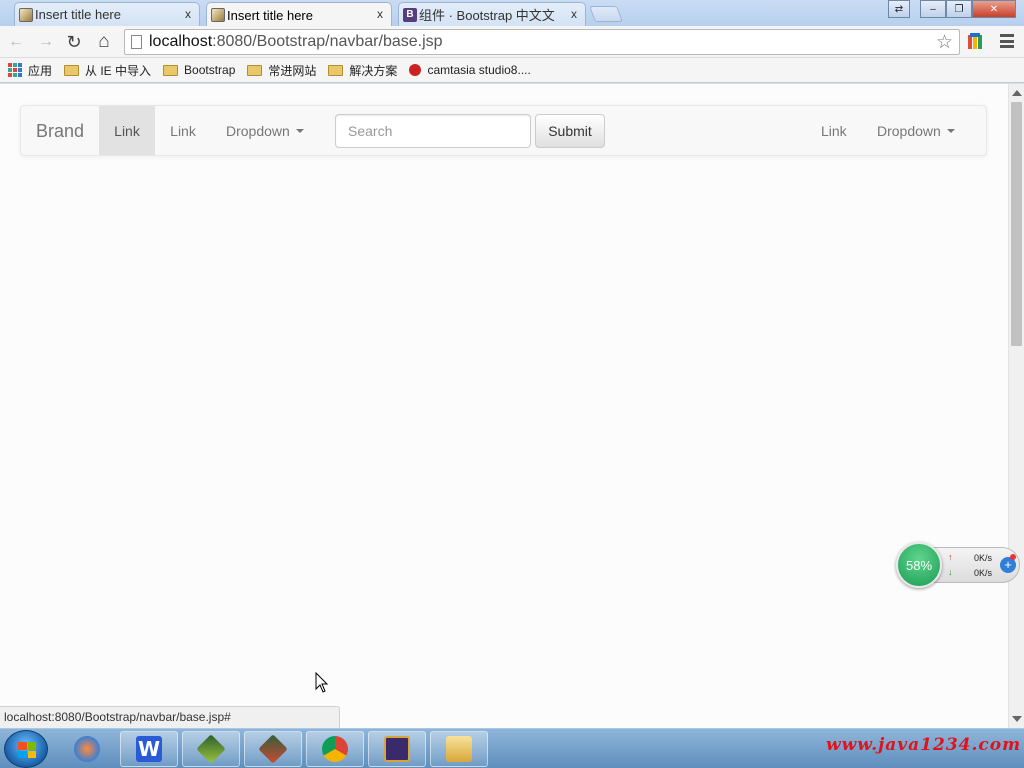 Image resolution: width=1024 pixels, height=768 pixels. Describe the element at coordinates (1017, 93) in the screenshot. I see `scroll-up-icon` at that location.